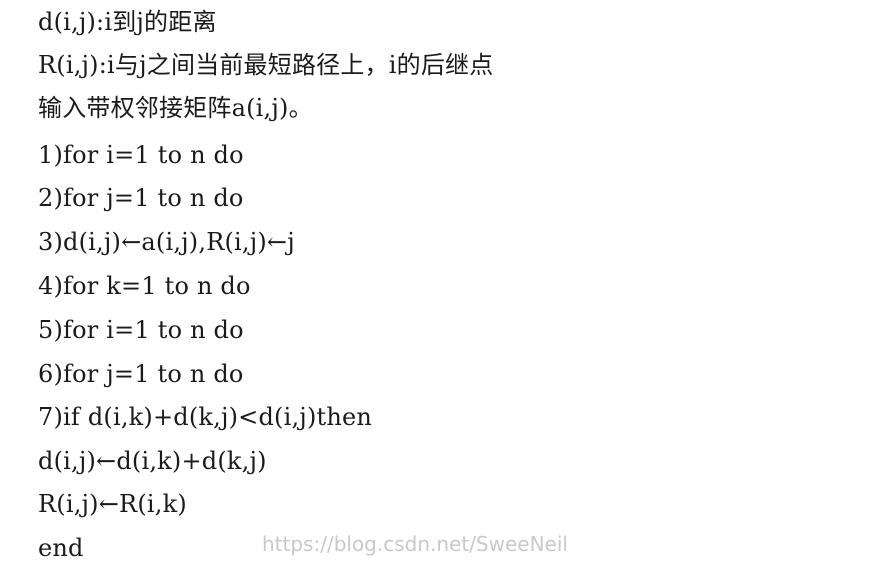 This screenshot has height=579, width=891. Describe the element at coordinates (141, 155) in the screenshot. I see `code-line-1: 1)for i=1 to n do` at that location.